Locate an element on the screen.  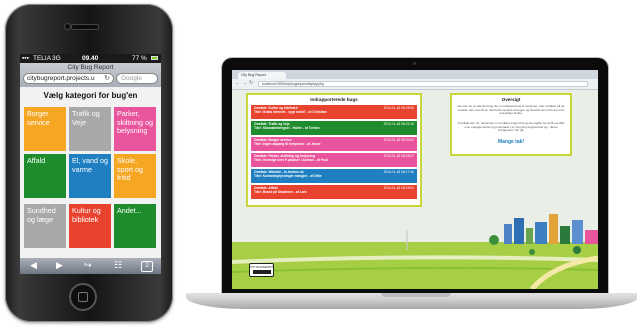
back-icon: ◀ is located at coordinates (33, 265).